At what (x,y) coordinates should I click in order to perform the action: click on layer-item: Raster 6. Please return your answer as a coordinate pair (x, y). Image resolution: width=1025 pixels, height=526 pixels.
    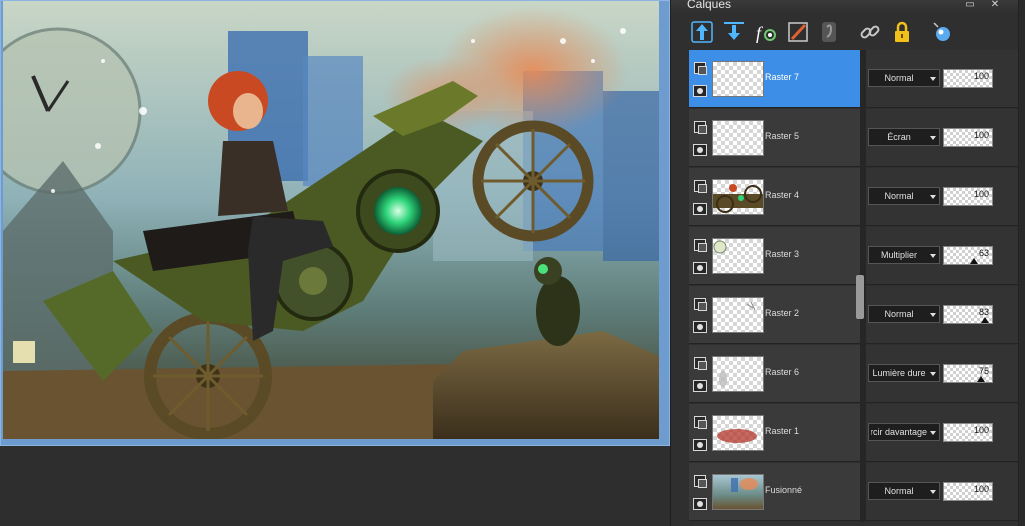
    Looking at the image, I should click on (774, 374).